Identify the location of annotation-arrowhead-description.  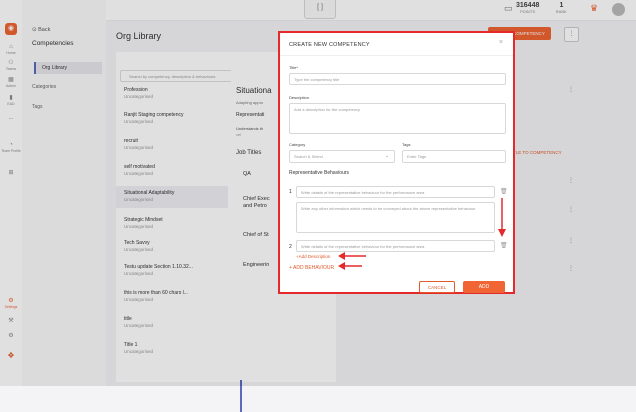
(341, 256).